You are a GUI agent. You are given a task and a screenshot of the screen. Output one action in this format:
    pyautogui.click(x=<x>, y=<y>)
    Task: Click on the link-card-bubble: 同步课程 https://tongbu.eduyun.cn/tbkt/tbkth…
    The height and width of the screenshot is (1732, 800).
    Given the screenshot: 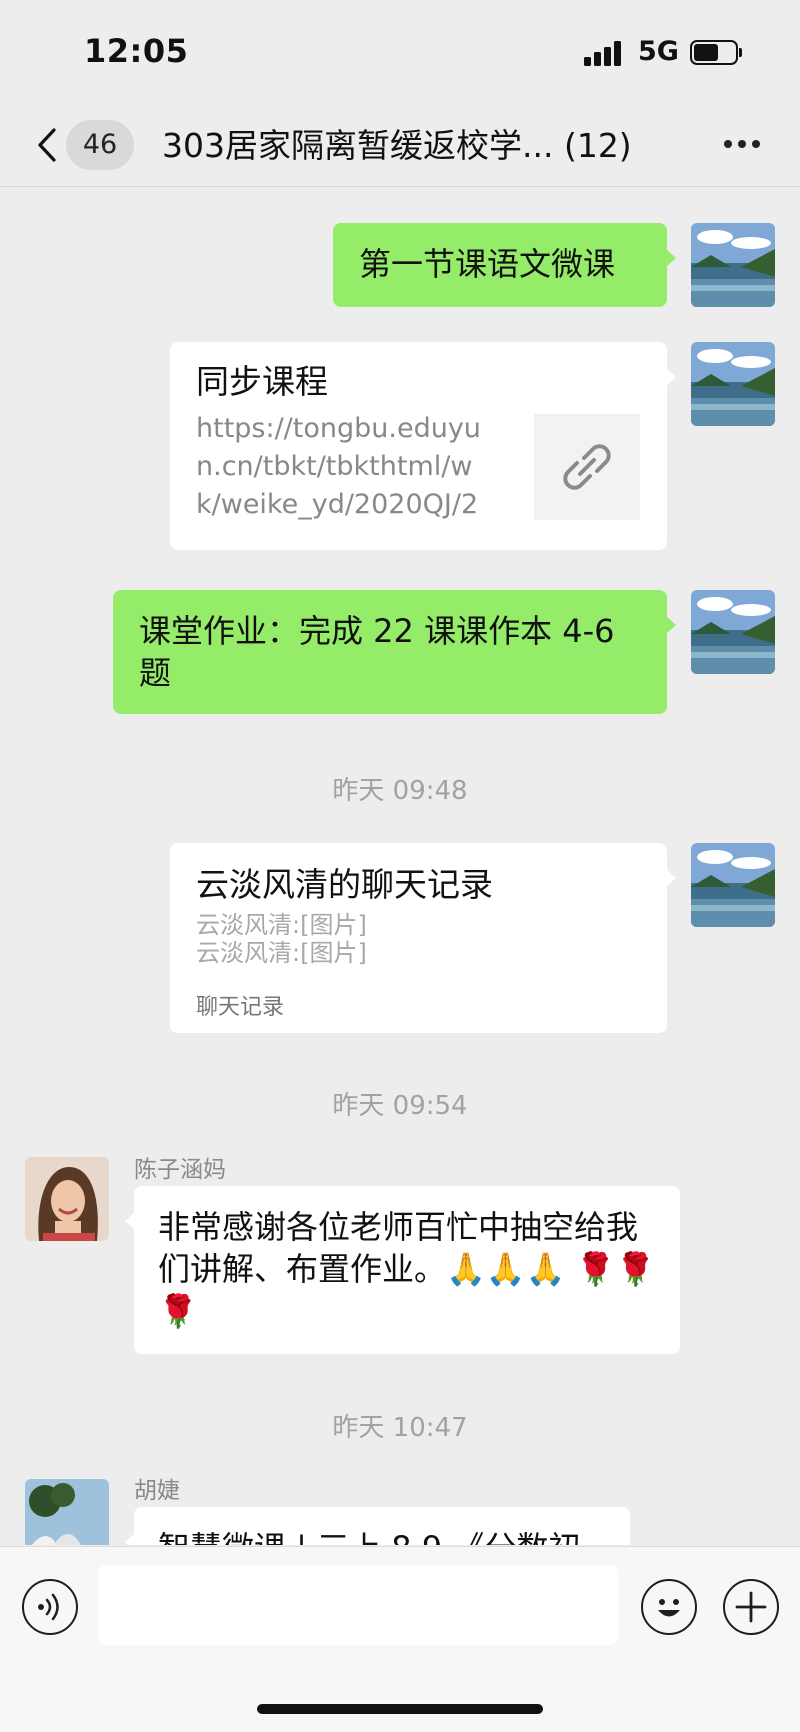 What is the action you would take?
    pyautogui.click(x=423, y=446)
    